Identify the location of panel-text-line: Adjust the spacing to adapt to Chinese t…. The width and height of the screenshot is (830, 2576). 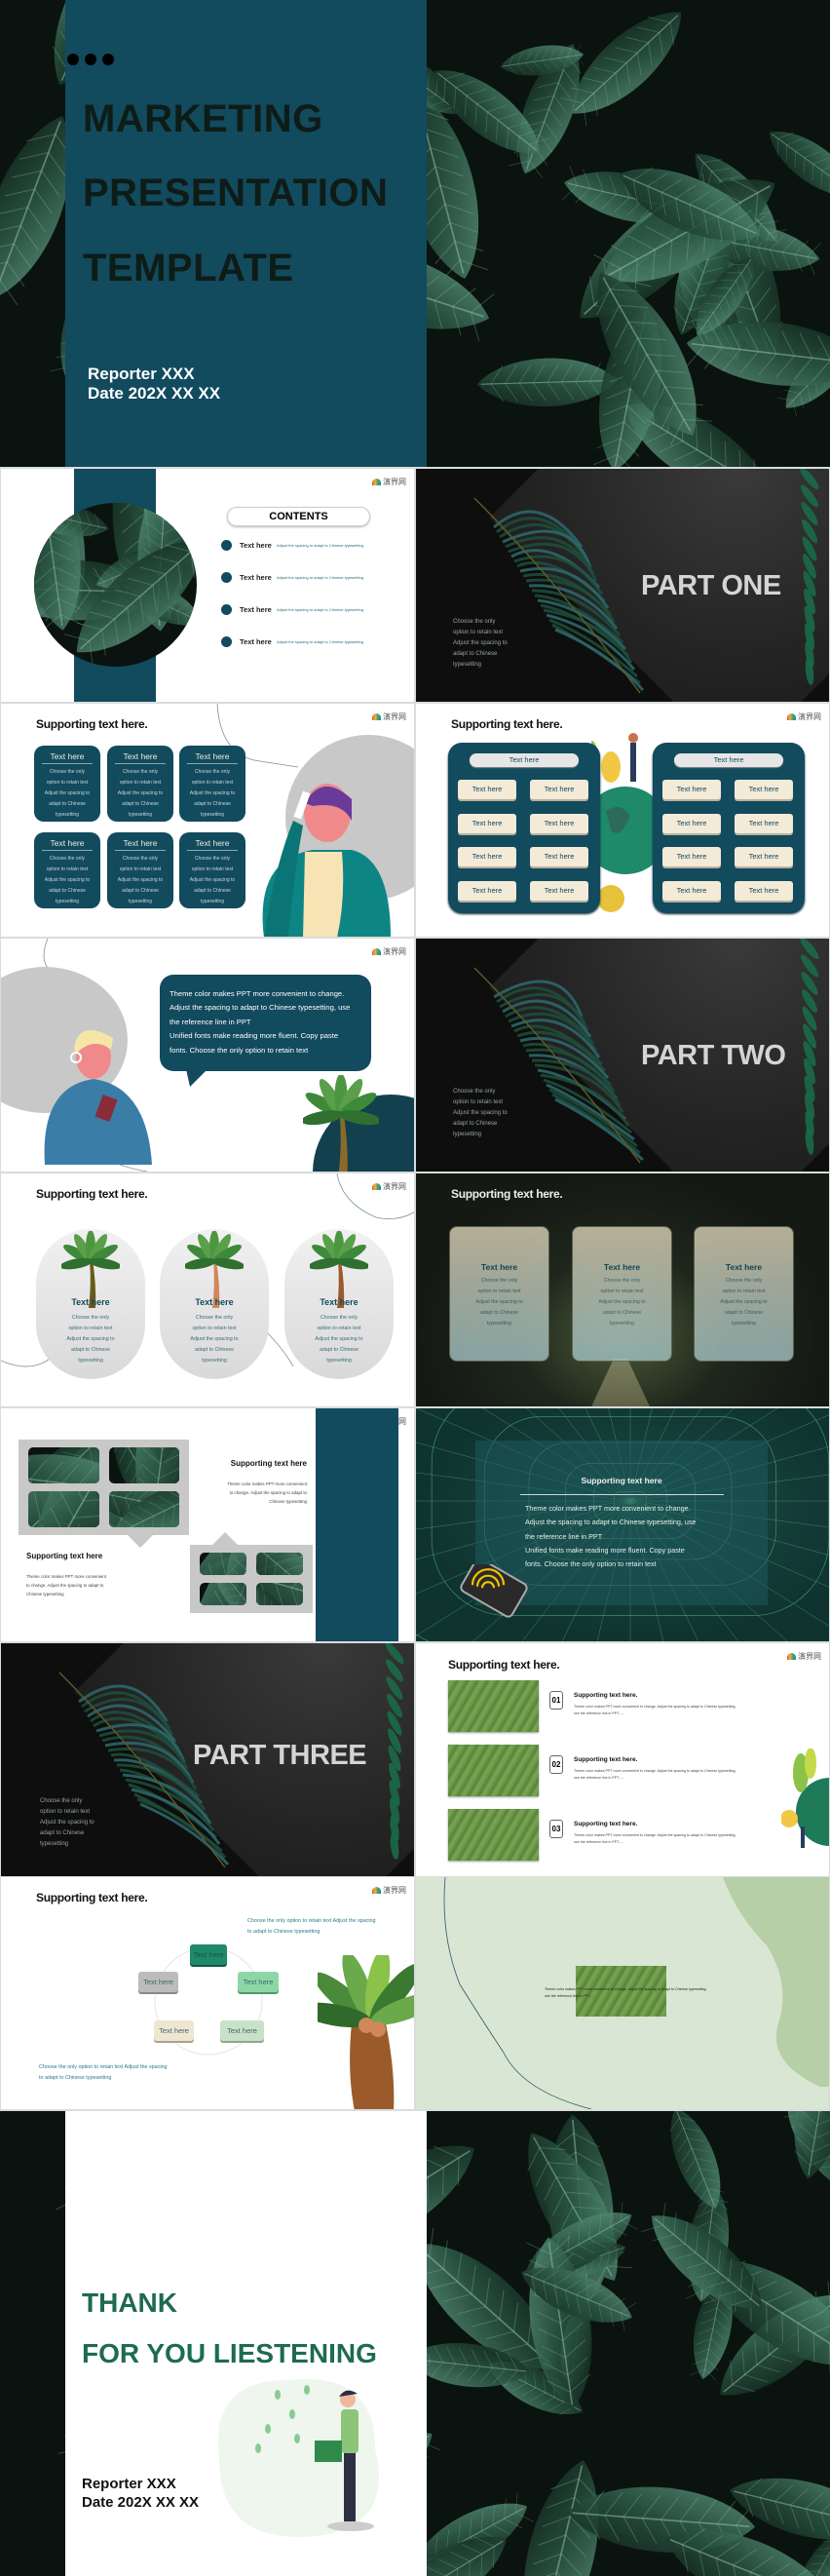
(611, 1522).